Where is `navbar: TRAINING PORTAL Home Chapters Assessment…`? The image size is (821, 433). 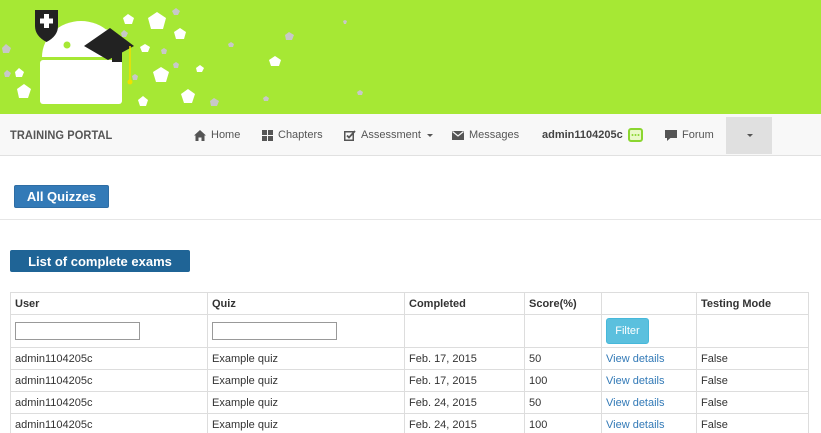 navbar: TRAINING PORTAL Home Chapters Assessment… is located at coordinates (410, 135).